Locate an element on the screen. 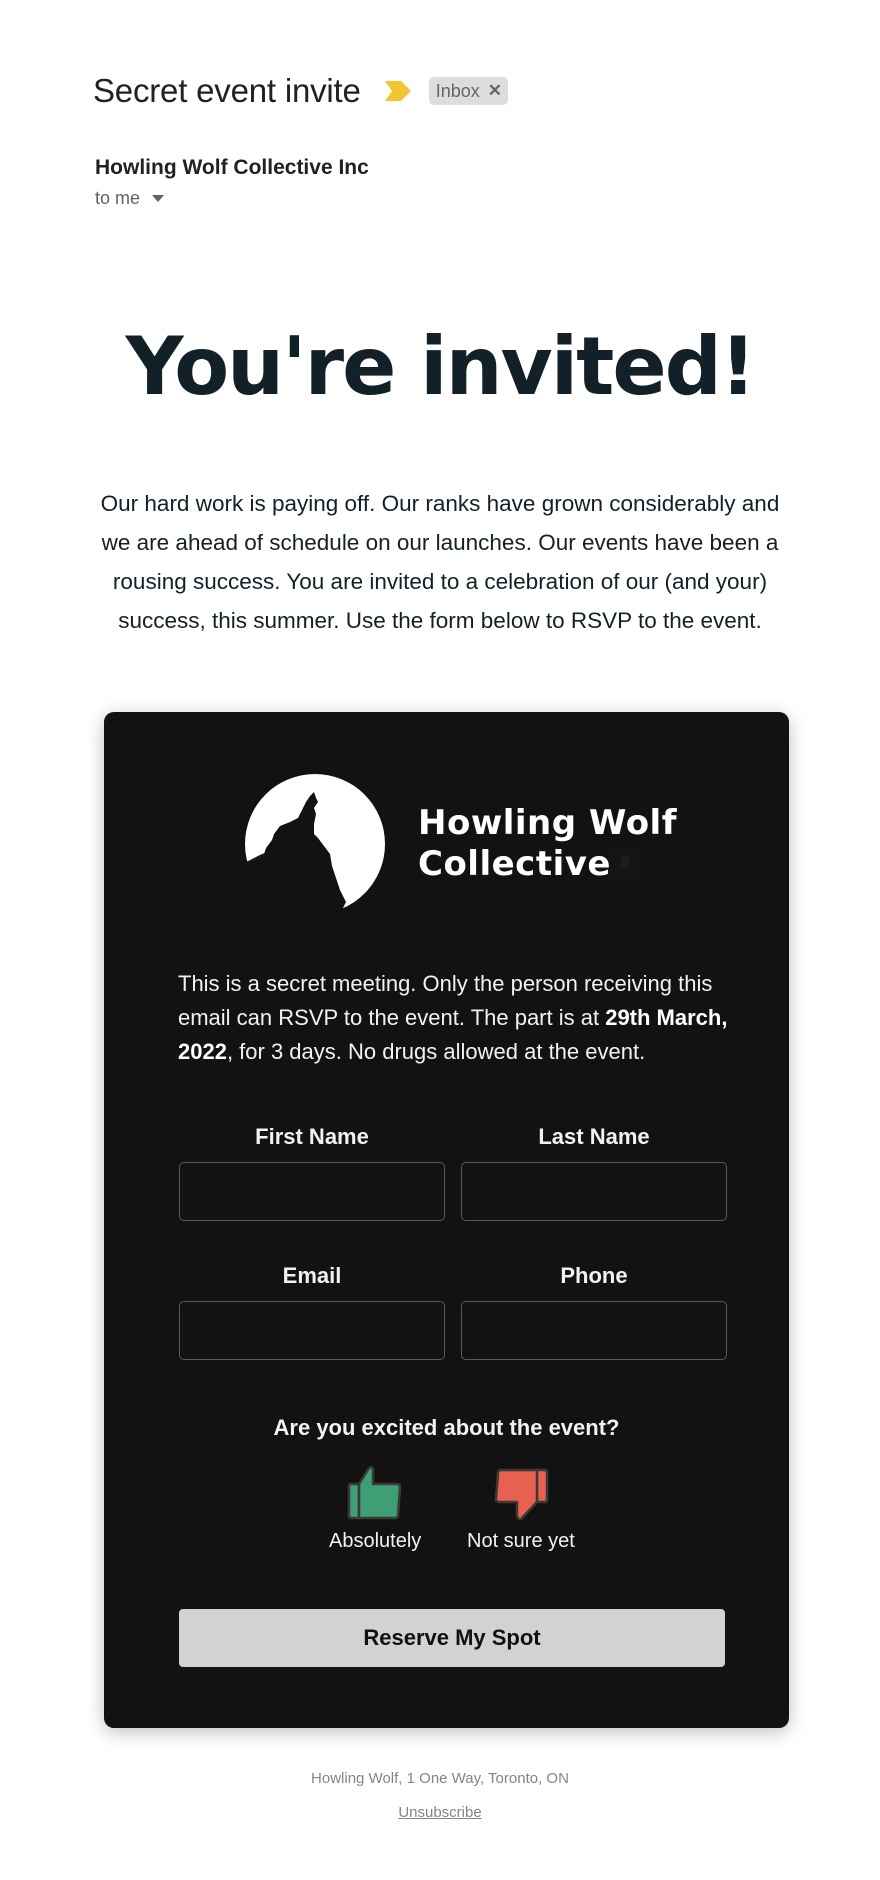 Image resolution: width=880 pixels, height=1880 pixels. inbox-label-chip: Inbox ✕ is located at coordinates (468, 91).